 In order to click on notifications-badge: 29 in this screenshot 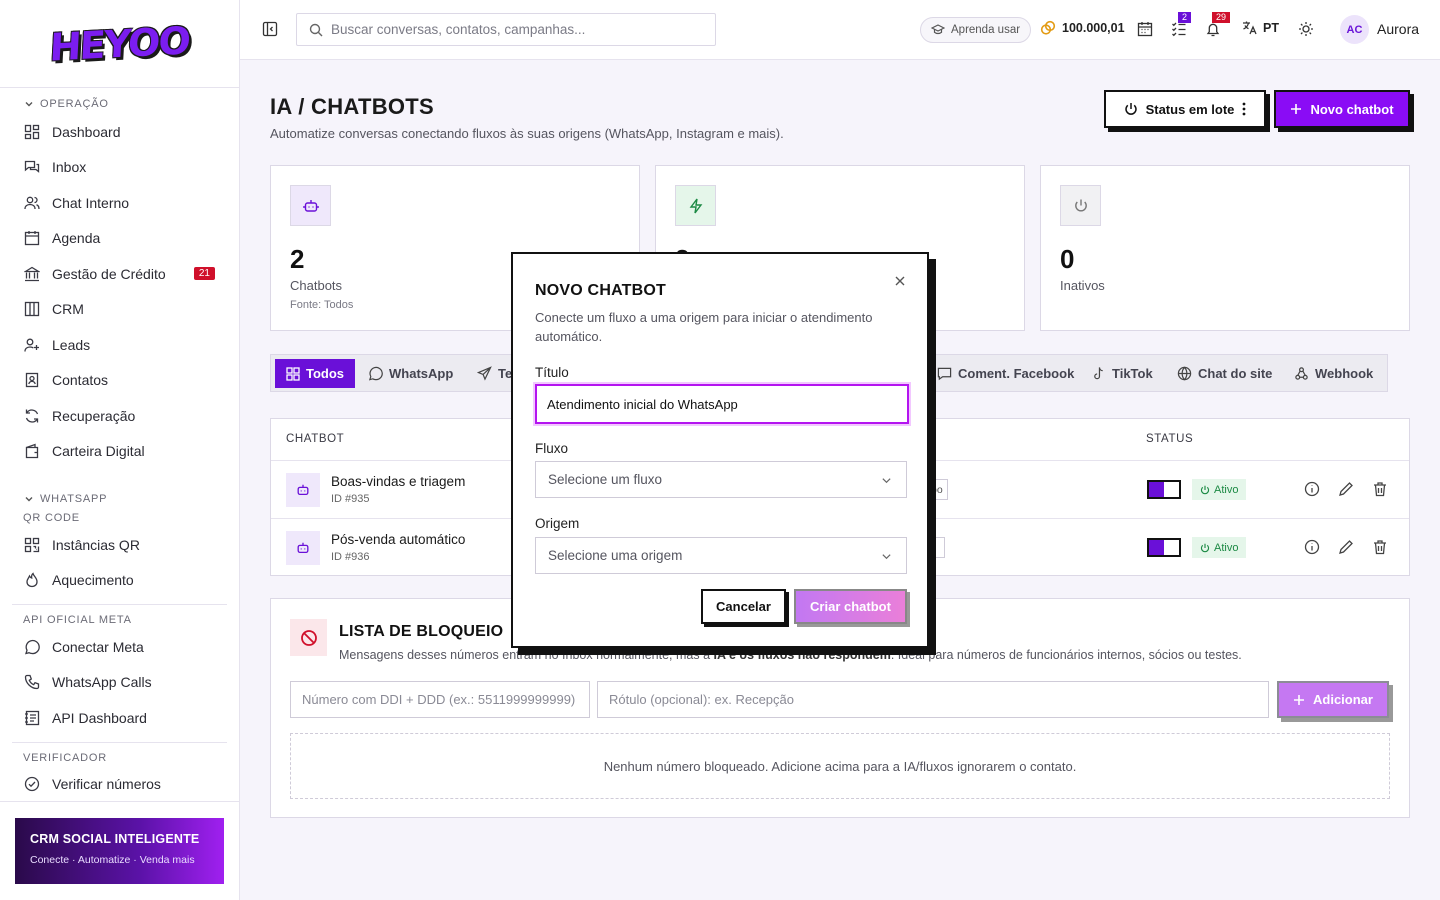, I will do `click(1221, 17)`.